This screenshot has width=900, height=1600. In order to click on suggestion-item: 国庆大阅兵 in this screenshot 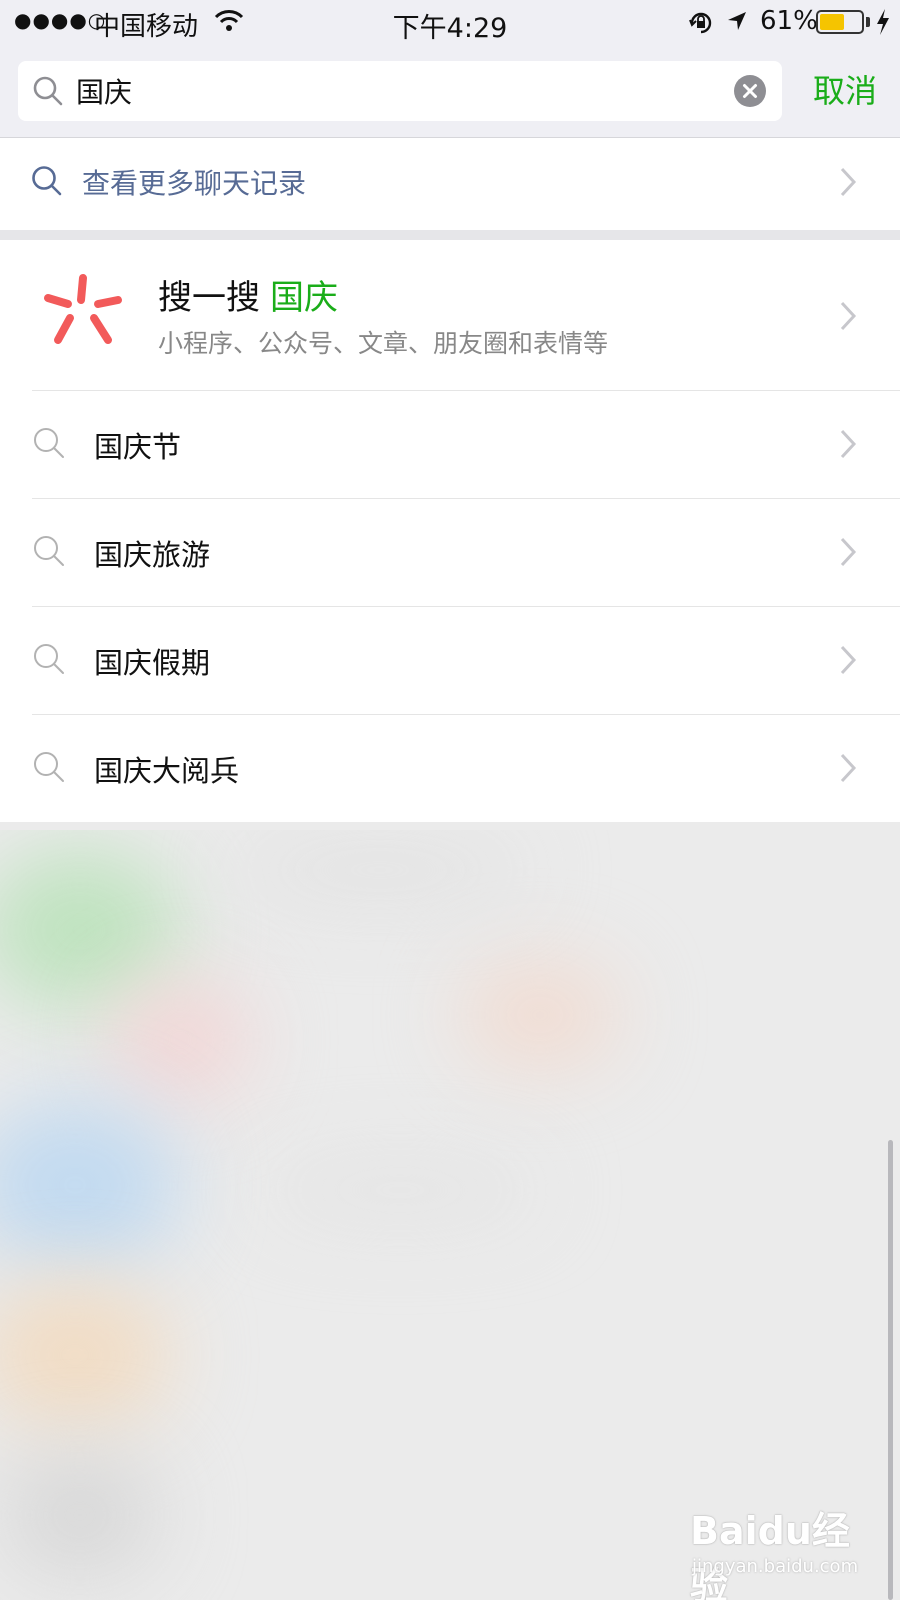, I will do `click(450, 768)`.